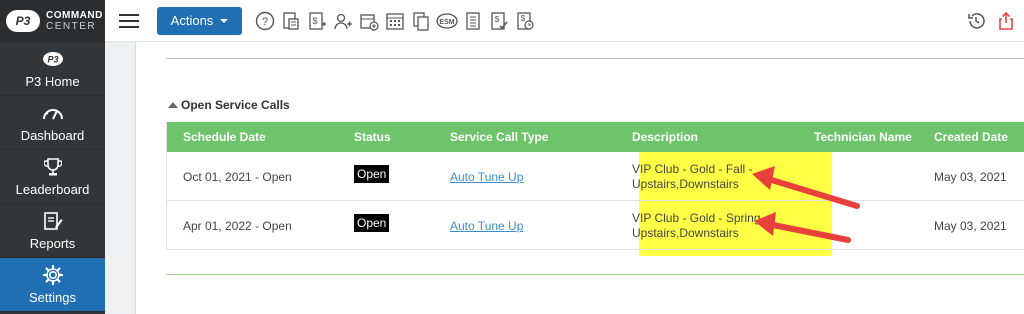  What do you see at coordinates (863, 137) in the screenshot?
I see `col-technician-name: Technician Name` at bounding box center [863, 137].